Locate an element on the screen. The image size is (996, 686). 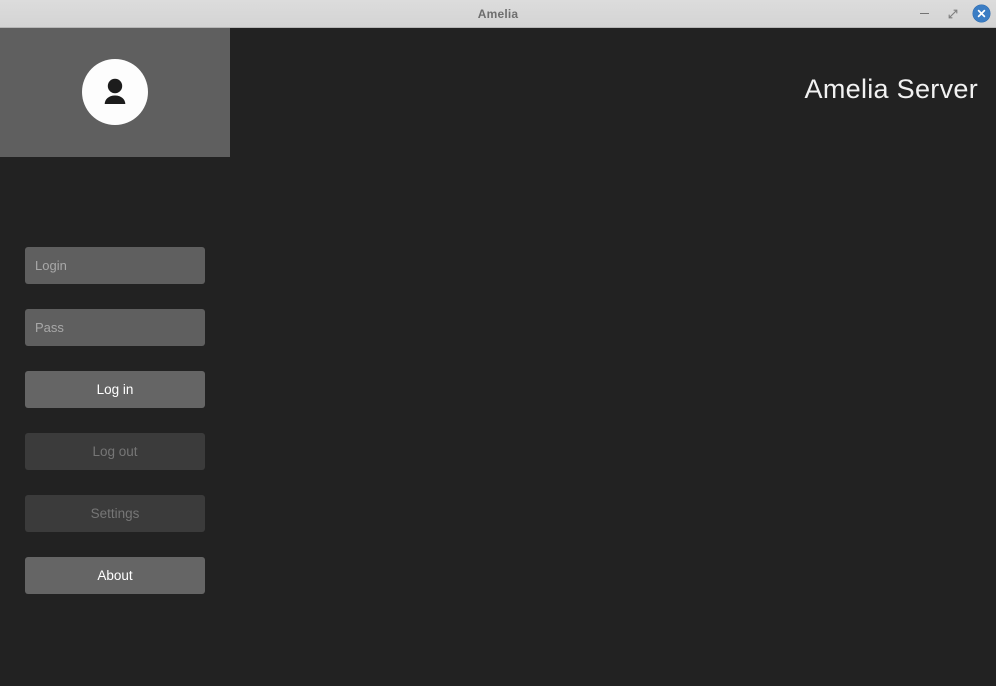
window-controls is located at coordinates (952, 13).